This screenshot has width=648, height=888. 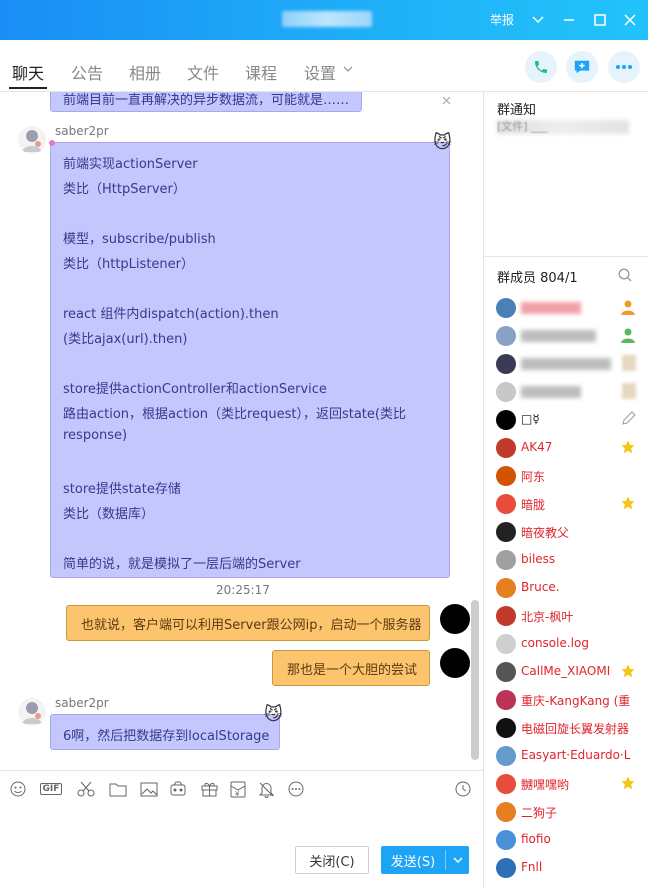 What do you see at coordinates (576, 701) in the screenshot?
I see `member-name: 重庆-KangKang (重` at bounding box center [576, 701].